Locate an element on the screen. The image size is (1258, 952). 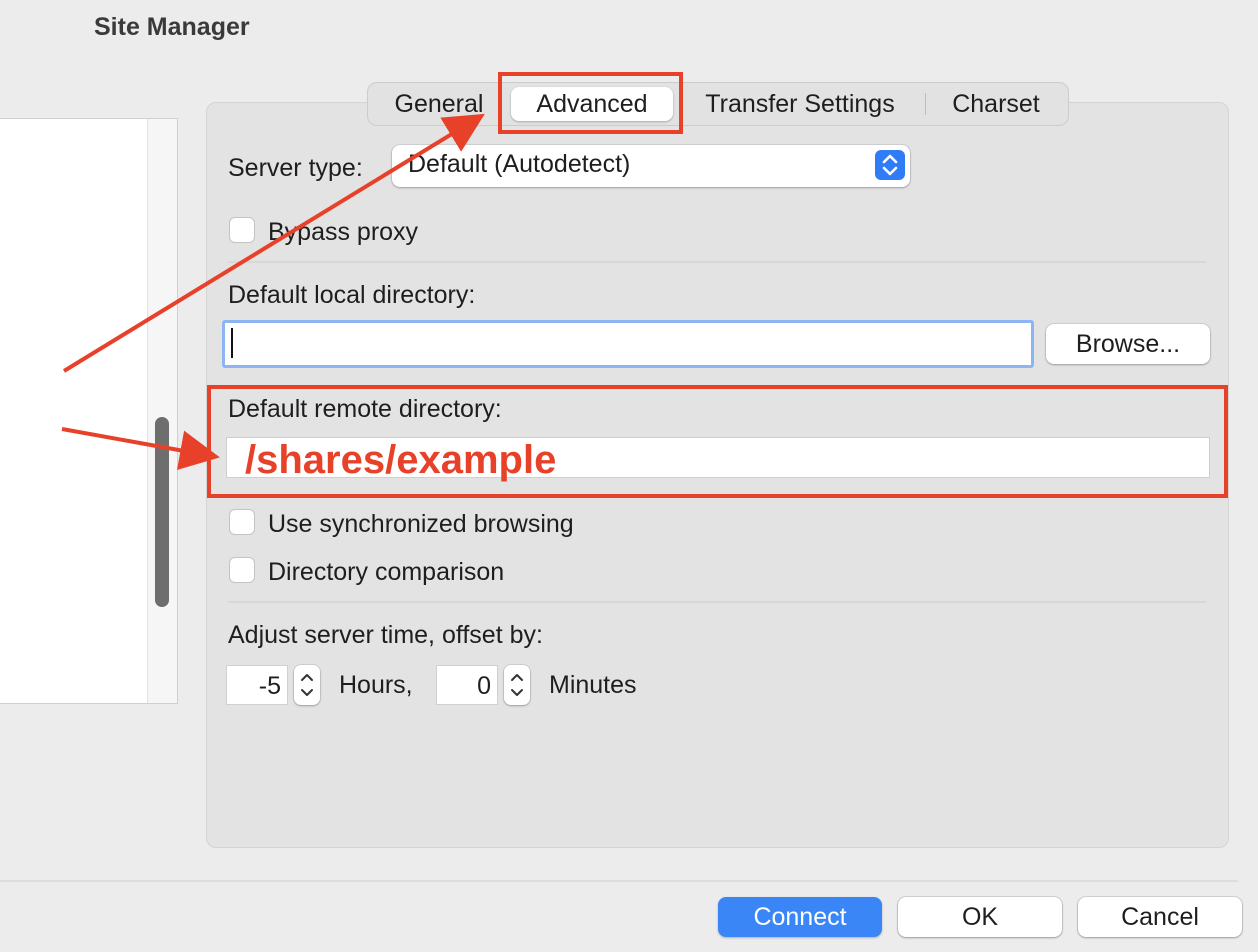
highlight-remote-directory is located at coordinates (717, 441).